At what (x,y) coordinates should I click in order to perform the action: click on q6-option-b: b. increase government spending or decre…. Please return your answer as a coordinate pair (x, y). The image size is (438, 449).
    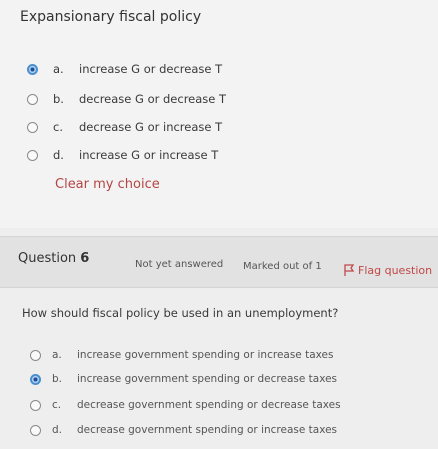
    Looking at the image, I should click on (183, 379).